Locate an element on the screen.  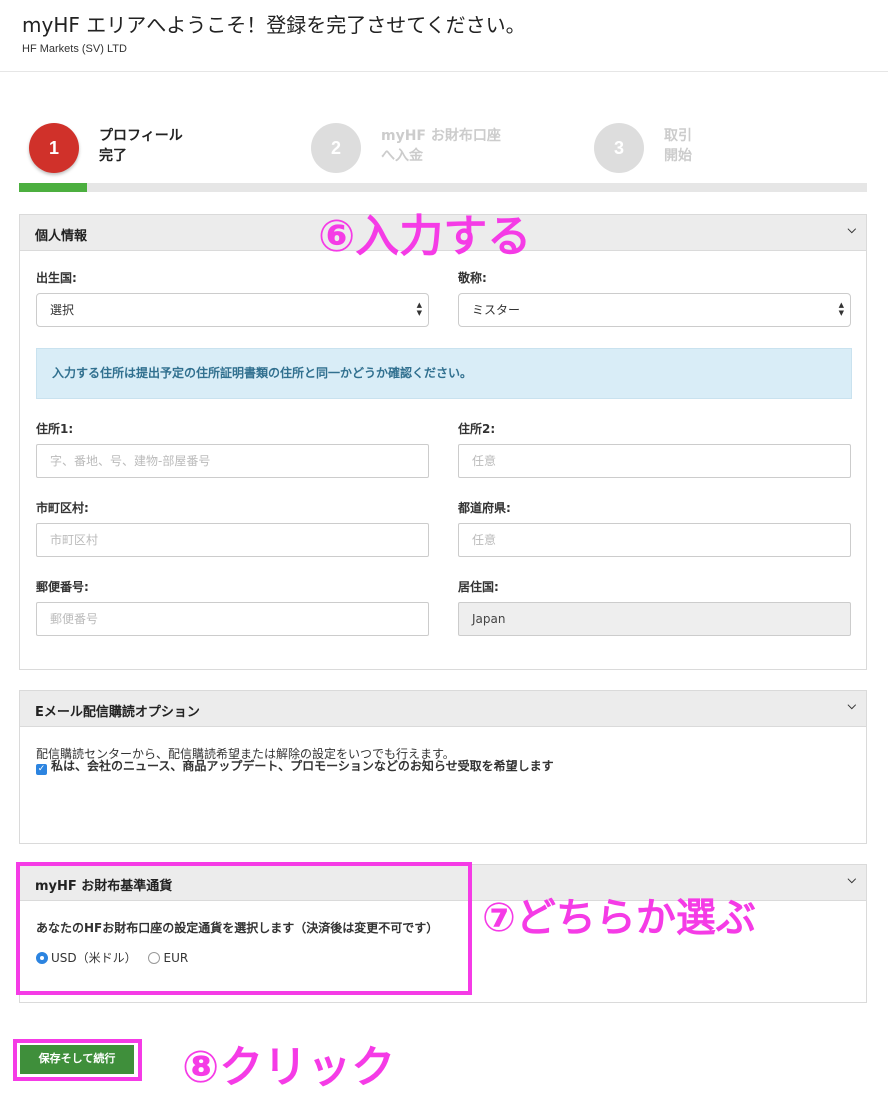
annotation-step-6: ⑥入力する is located at coordinates (425, 236).